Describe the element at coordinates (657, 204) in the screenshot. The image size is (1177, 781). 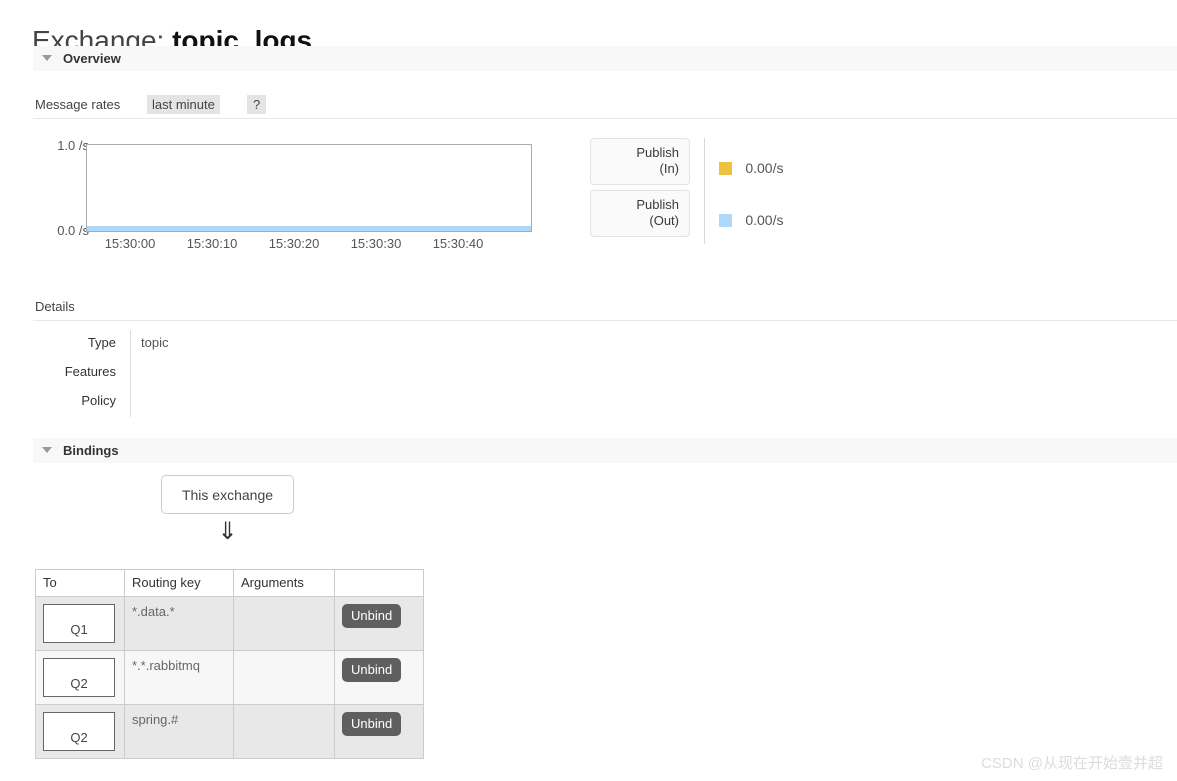
I see `legend-button-publish-out-line1: Publish` at that location.